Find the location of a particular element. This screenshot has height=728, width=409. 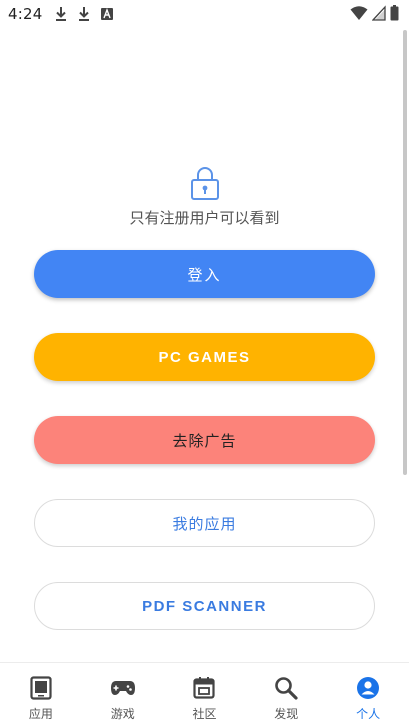

status-system-icons is located at coordinates (374, 13).